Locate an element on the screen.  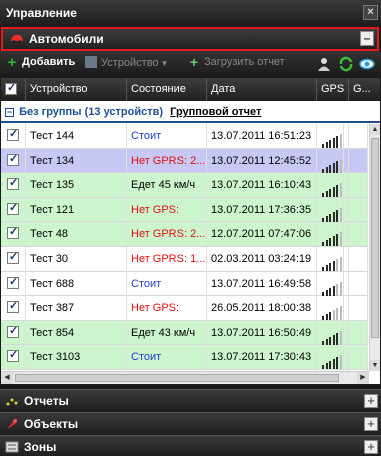
collapse-button: – is located at coordinates (367, 38).